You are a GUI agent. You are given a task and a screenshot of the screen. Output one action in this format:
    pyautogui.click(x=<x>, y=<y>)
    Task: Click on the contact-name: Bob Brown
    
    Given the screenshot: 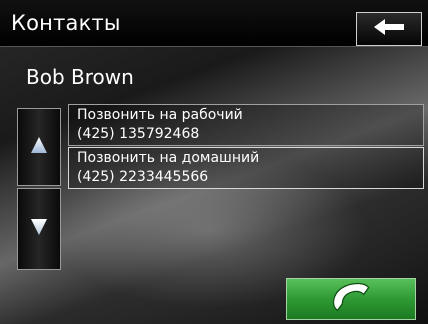 What is the action you would take?
    pyautogui.click(x=80, y=77)
    